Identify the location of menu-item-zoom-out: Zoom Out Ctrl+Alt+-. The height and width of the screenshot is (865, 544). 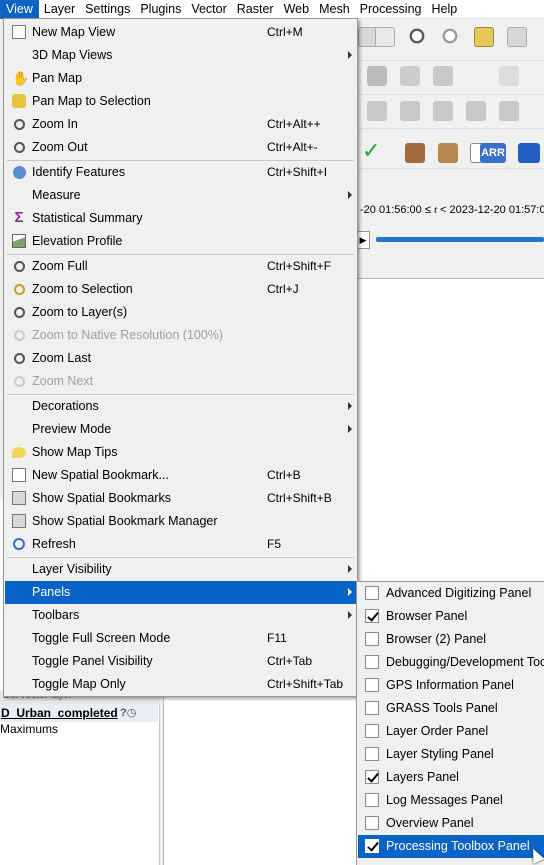
(180, 147).